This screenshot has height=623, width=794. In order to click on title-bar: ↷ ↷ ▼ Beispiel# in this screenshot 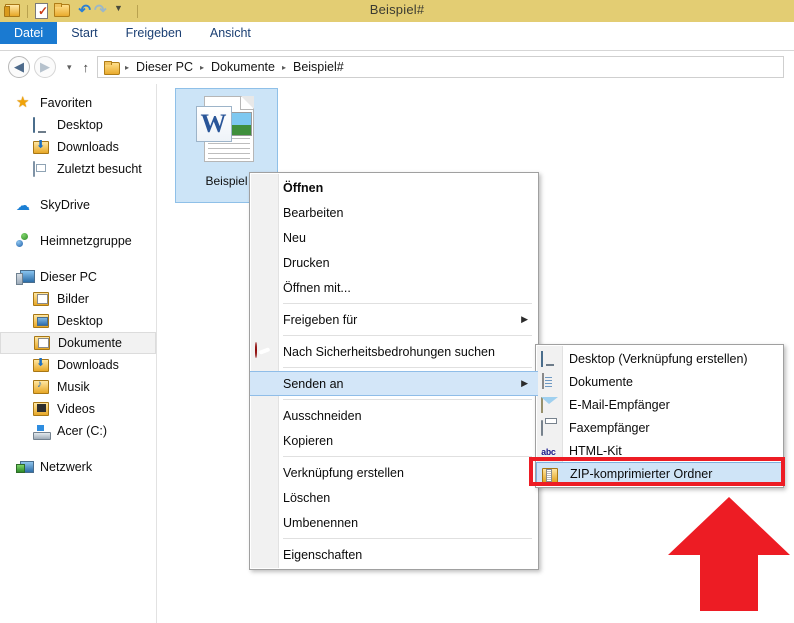, I will do `click(397, 11)`.